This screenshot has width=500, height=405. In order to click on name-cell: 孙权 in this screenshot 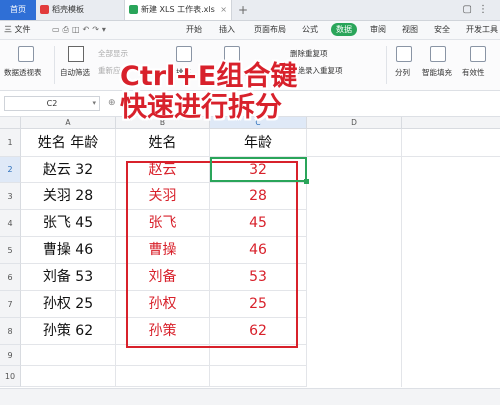, I will do `click(163, 304)`.